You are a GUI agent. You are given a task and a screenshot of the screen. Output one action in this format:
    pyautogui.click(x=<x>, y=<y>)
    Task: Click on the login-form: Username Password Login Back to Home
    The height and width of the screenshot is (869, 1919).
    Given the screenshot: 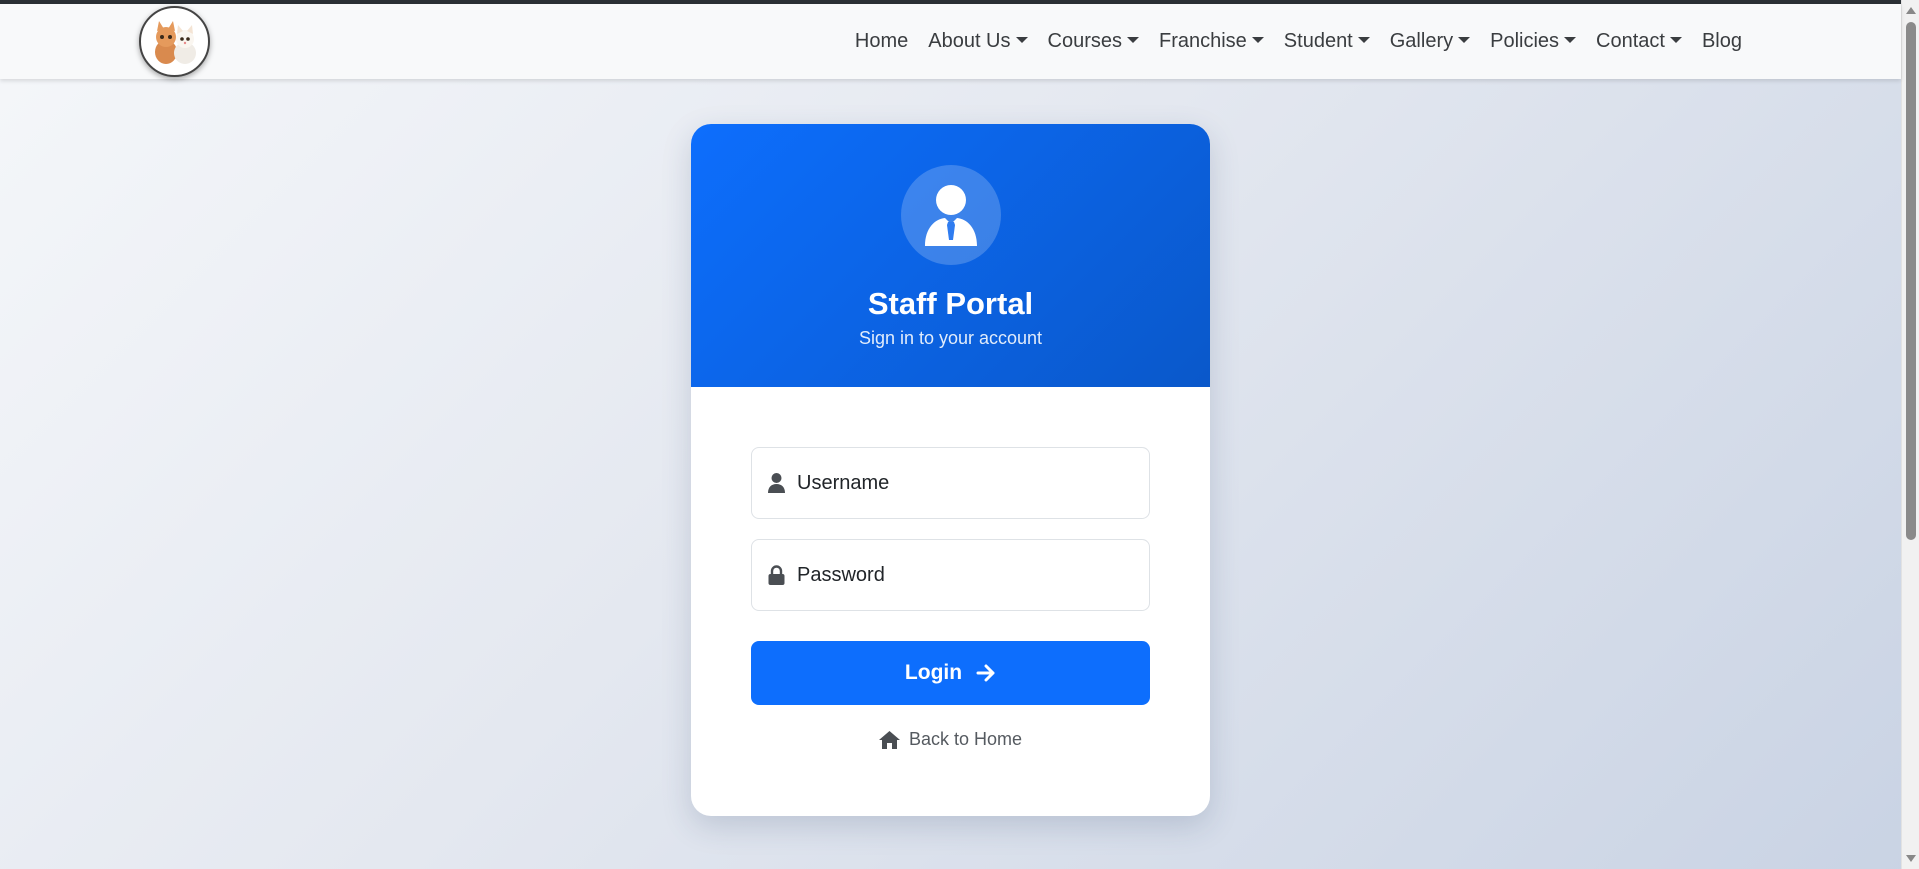 What is the action you would take?
    pyautogui.click(x=950, y=598)
    